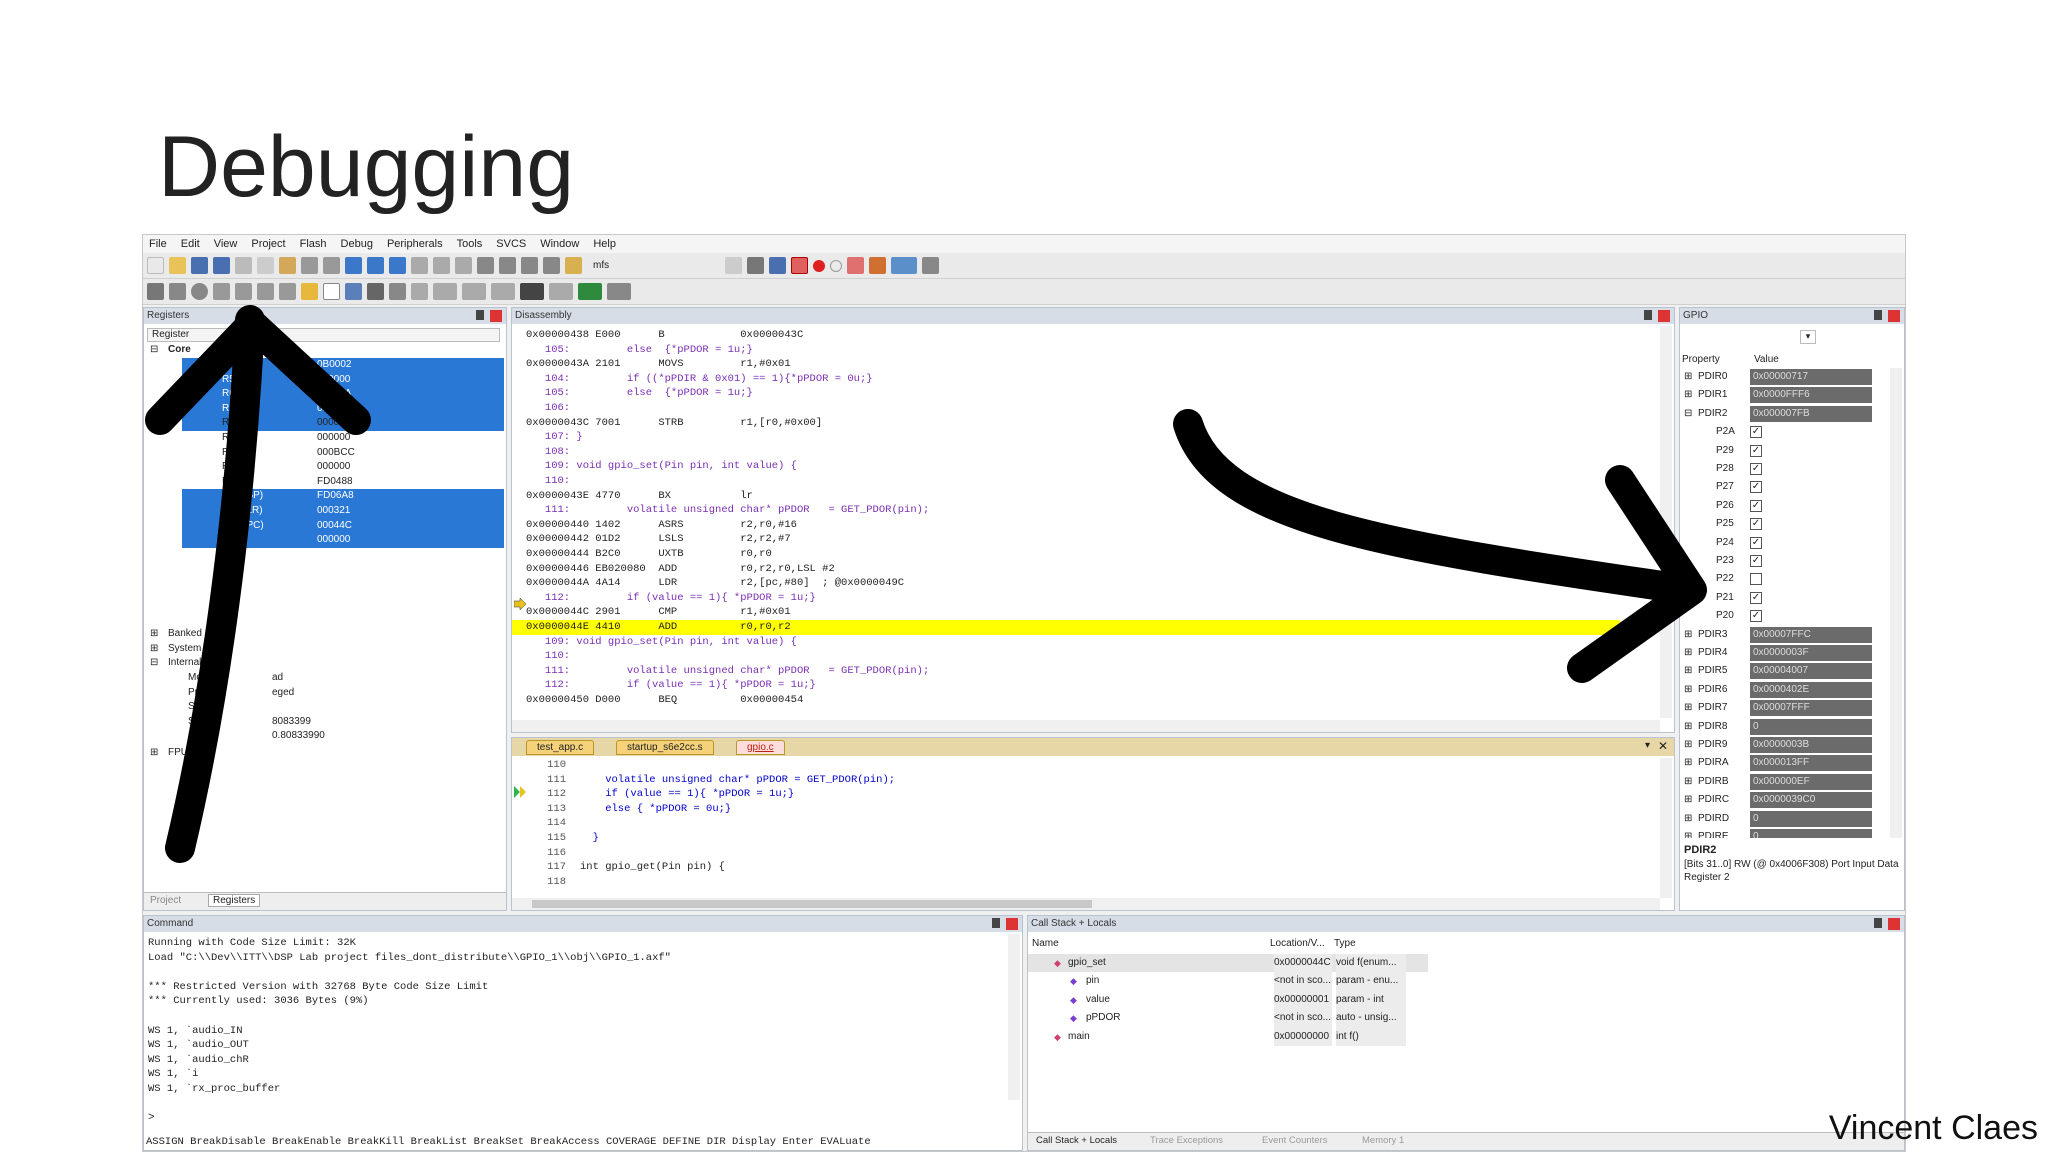 The height and width of the screenshot is (1152, 2048). Describe the element at coordinates (1785, 543) in the screenshot. I see `gpio-row: P24 ✓` at that location.